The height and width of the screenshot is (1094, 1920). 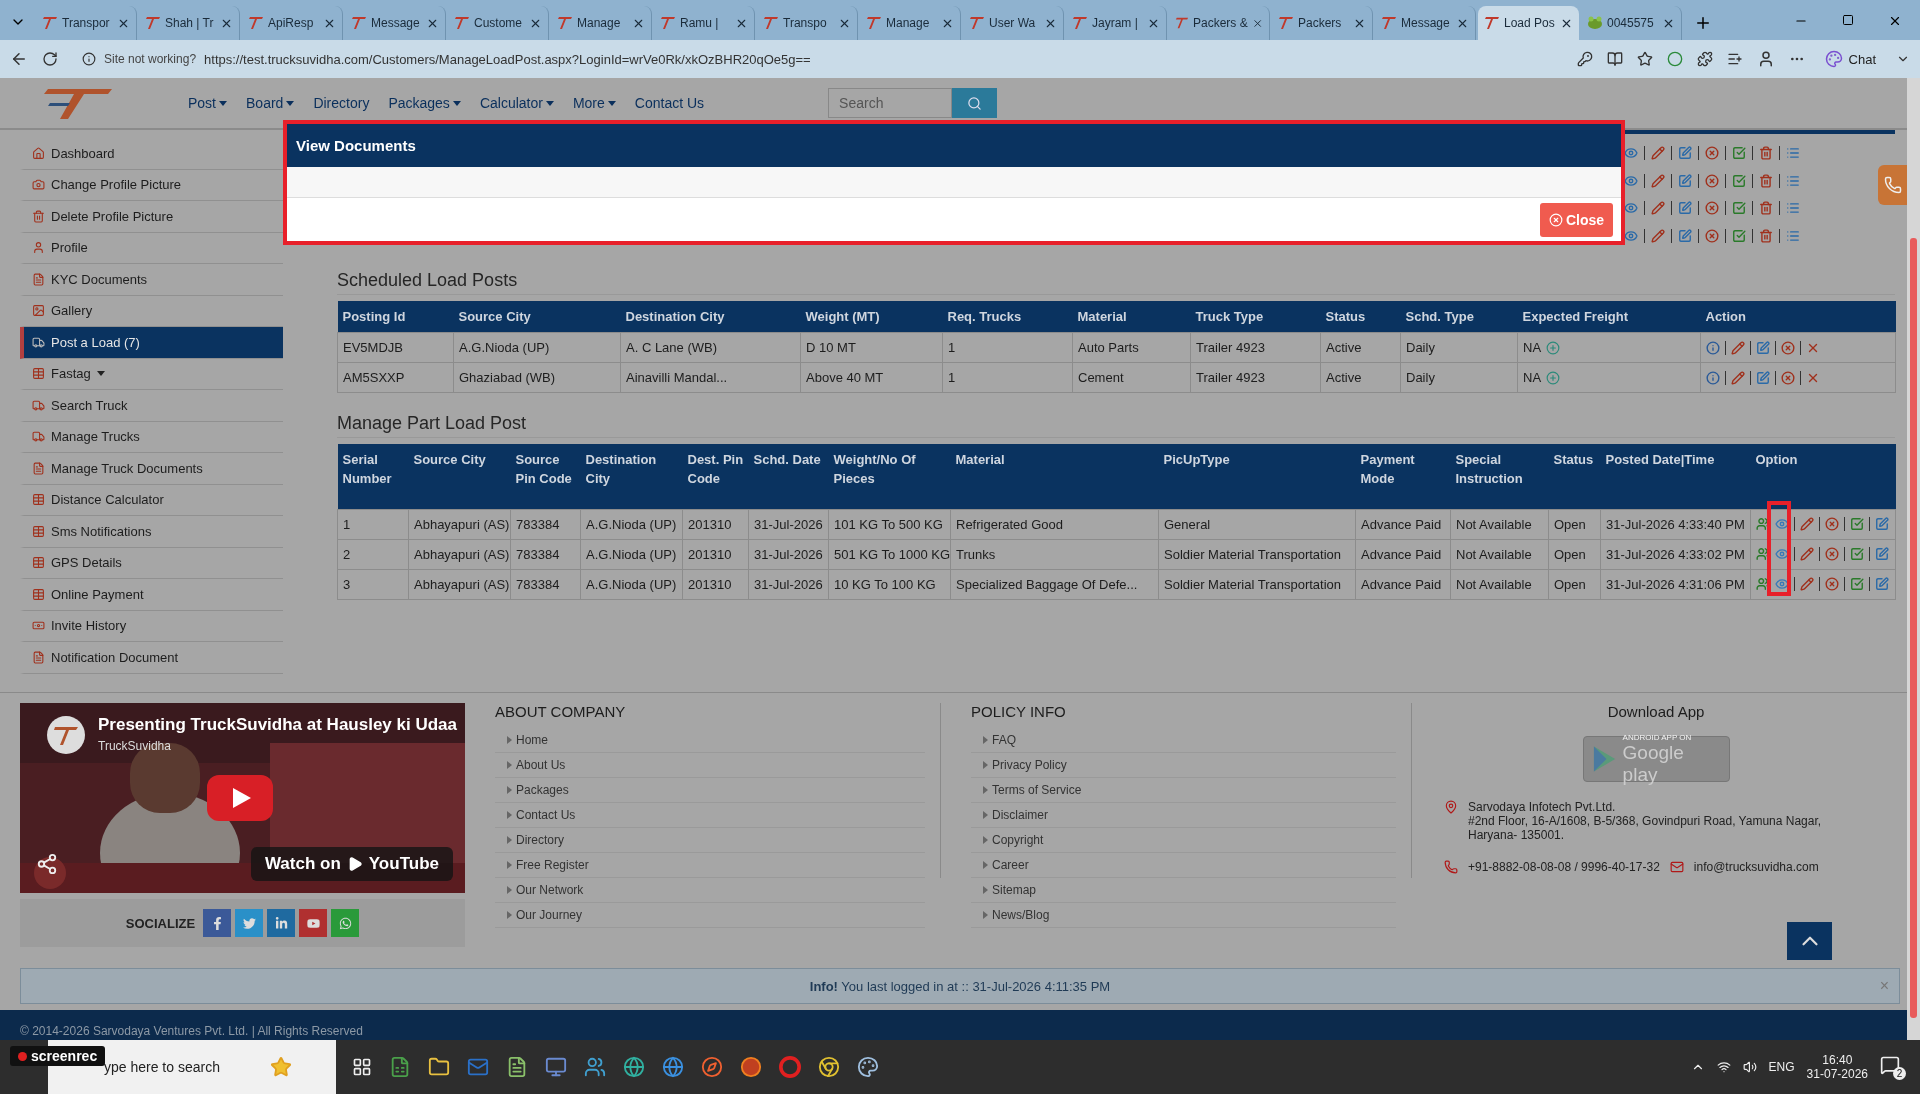 What do you see at coordinates (1183, 740) in the screenshot?
I see `footer-link: FAQ` at bounding box center [1183, 740].